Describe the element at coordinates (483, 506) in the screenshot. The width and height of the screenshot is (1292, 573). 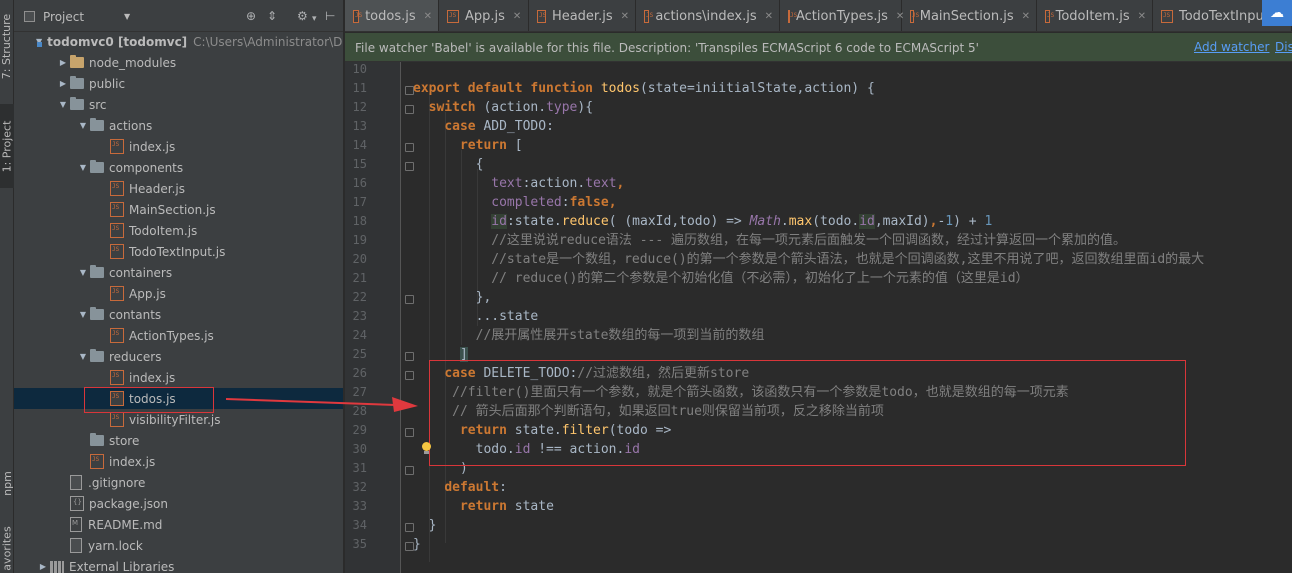
I see `code-line: return state` at that location.